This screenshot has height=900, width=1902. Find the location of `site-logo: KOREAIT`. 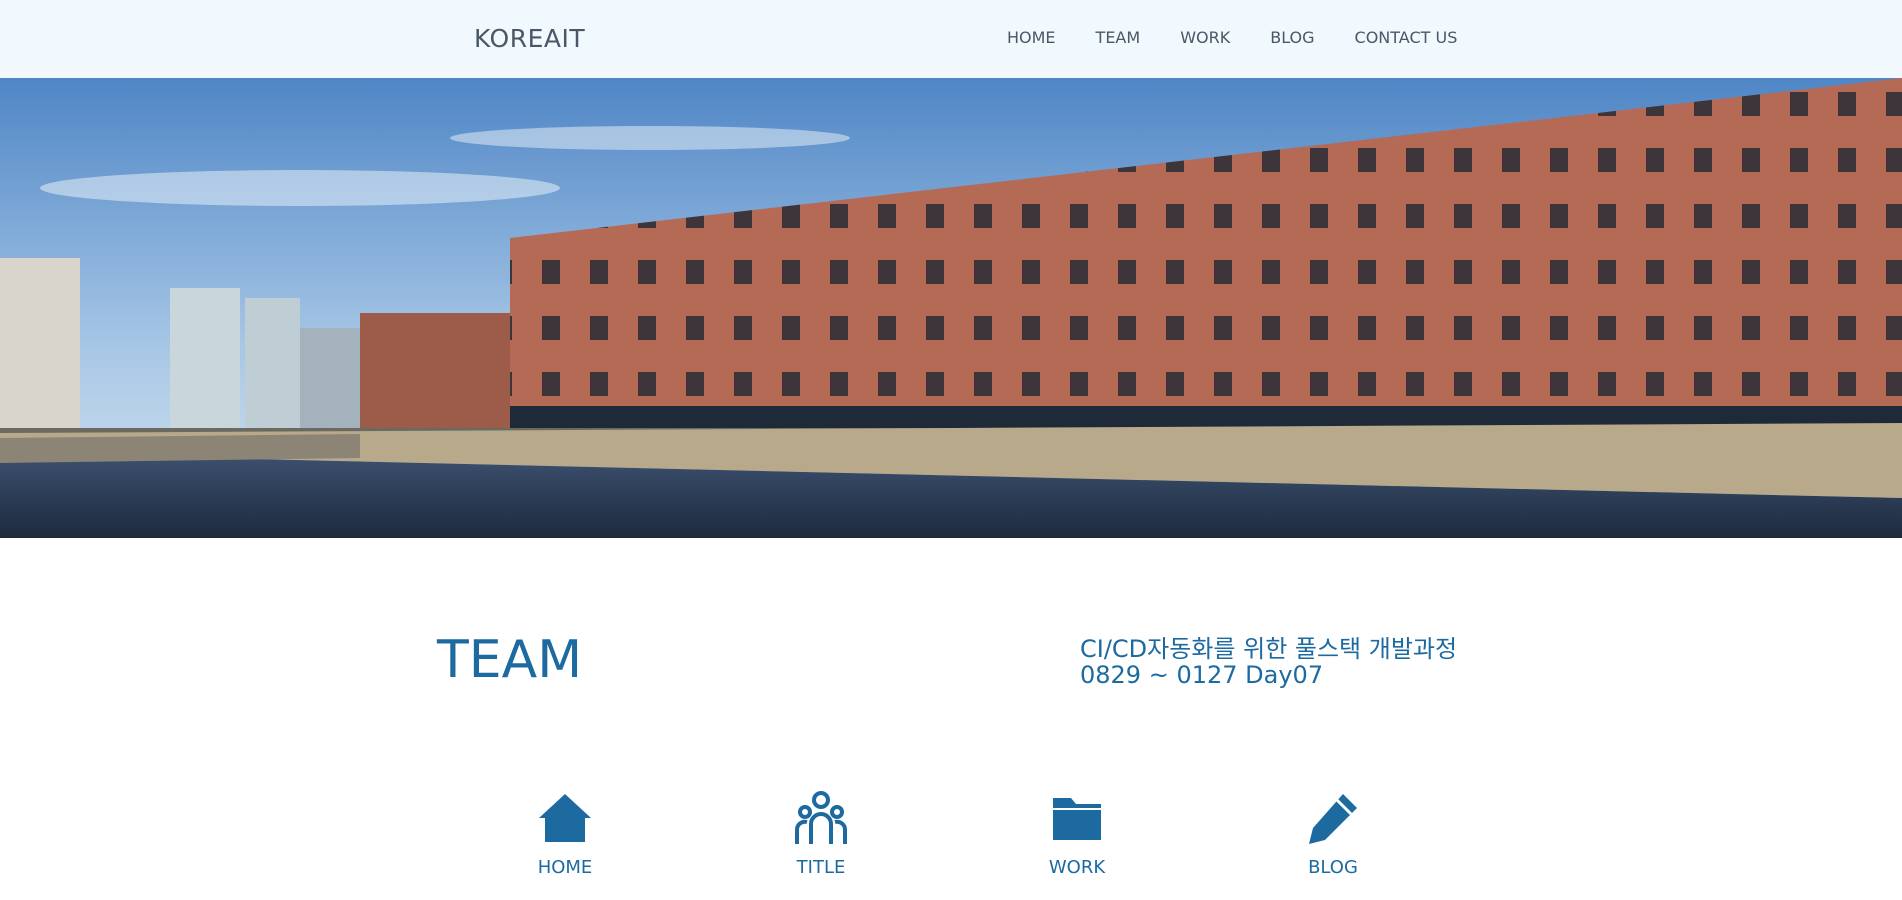

site-logo: KOREAIT is located at coordinates (529, 38).